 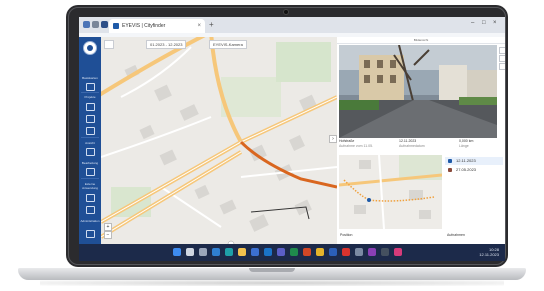 What do you see at coordinates (216, 252) in the screenshot?
I see `widgets-icon` at bounding box center [216, 252].